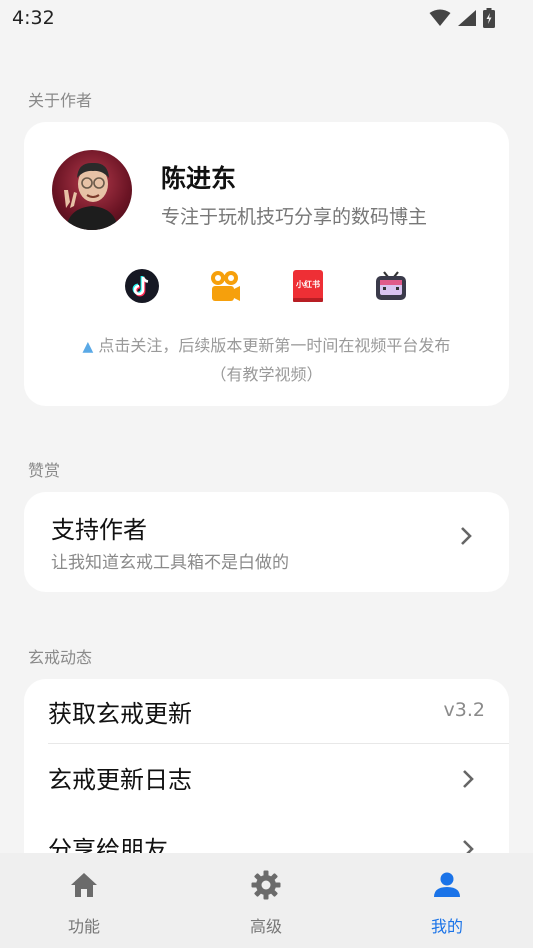  What do you see at coordinates (447, 903) in the screenshot?
I see `nav-item-mine: 我的` at bounding box center [447, 903].